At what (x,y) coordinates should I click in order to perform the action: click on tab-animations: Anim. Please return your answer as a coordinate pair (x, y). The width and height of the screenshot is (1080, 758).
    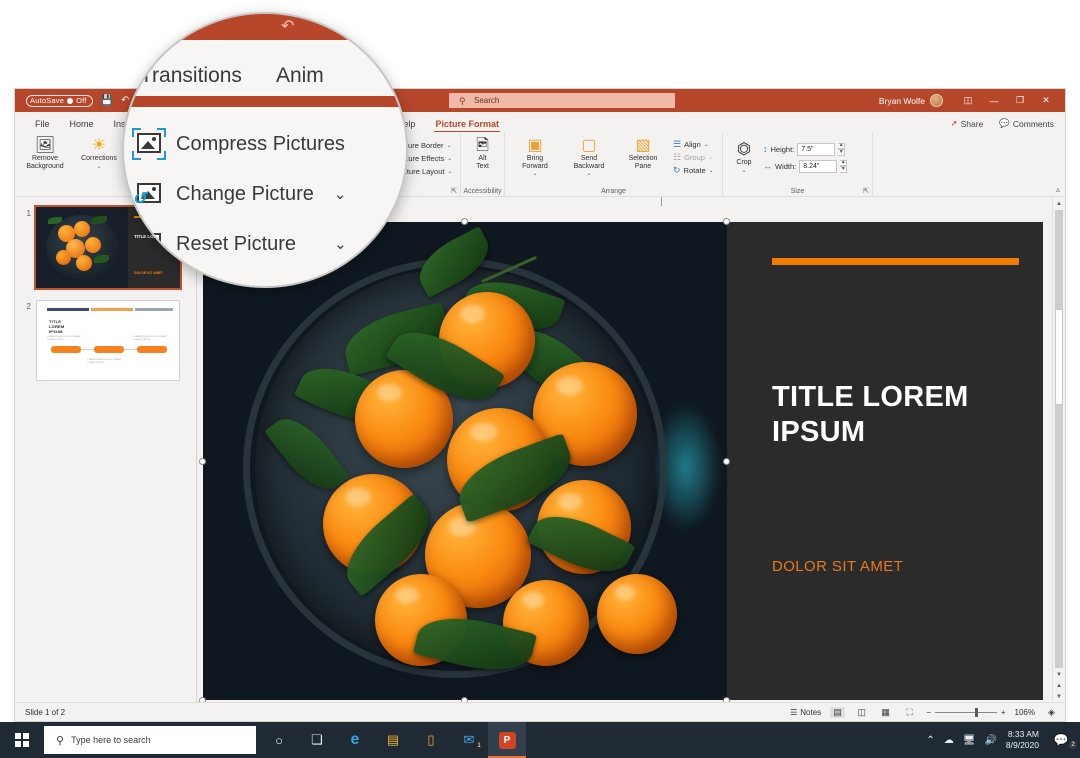
    Looking at the image, I should click on (300, 76).